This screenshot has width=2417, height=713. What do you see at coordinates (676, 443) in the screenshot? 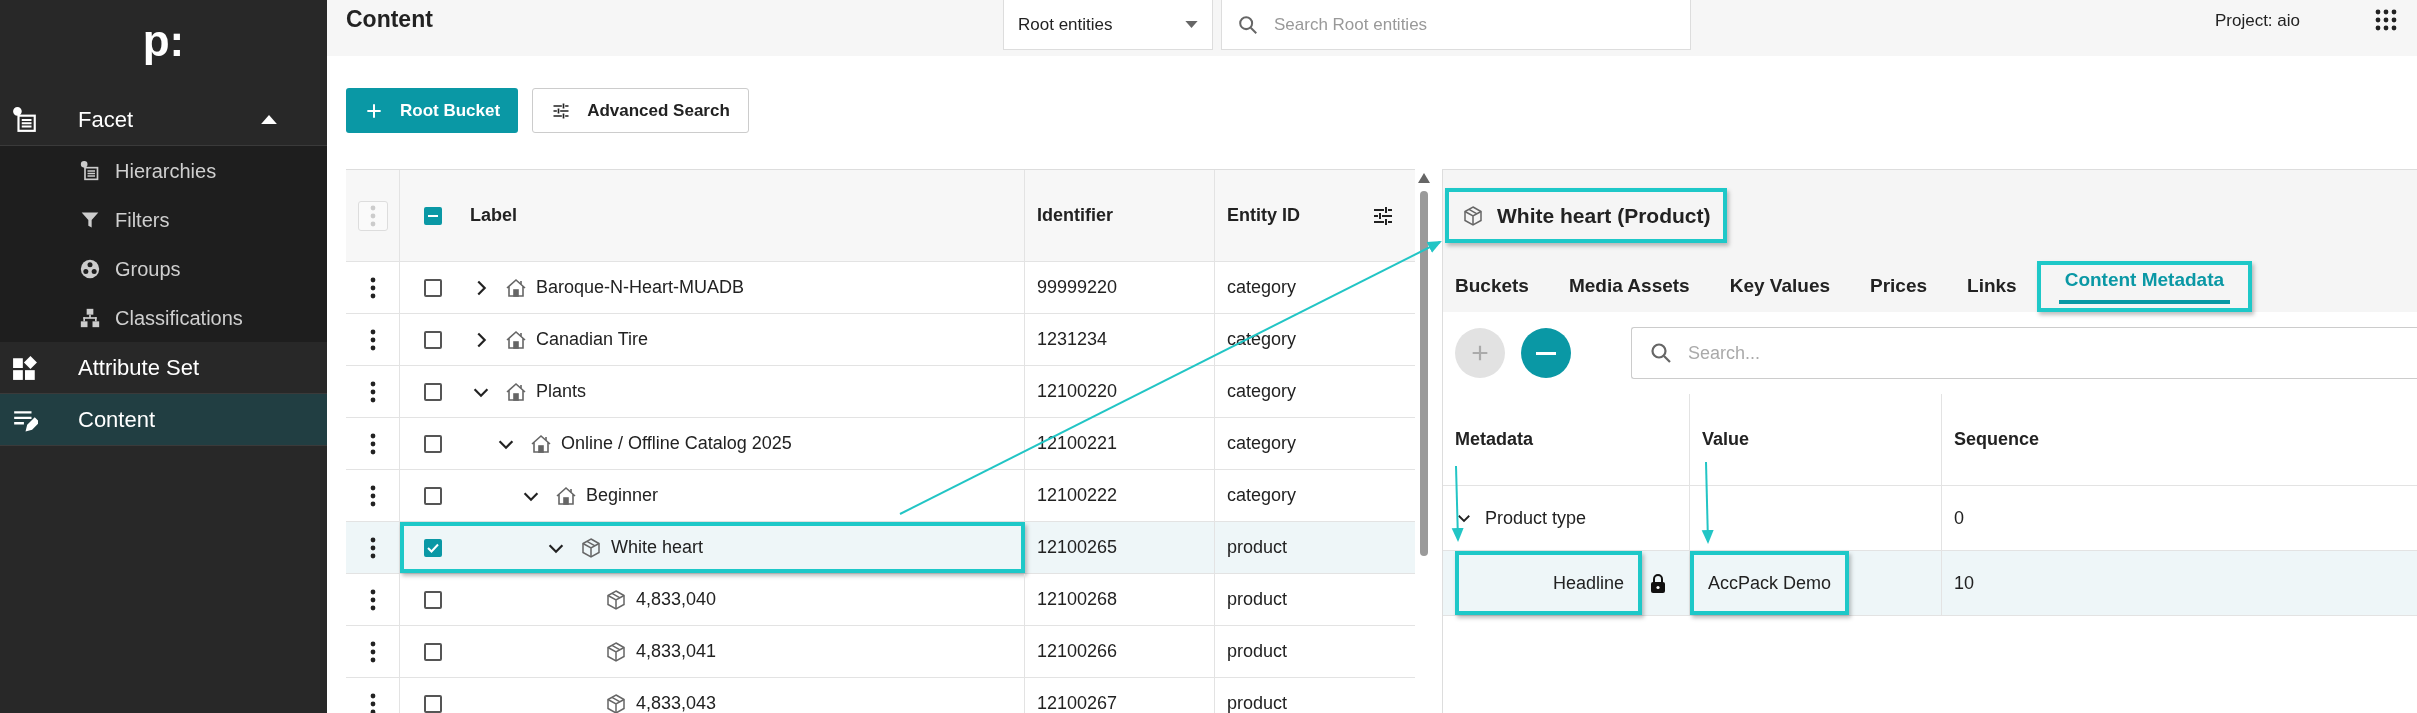
I see `tree-item-label: Online / Offline Catalog 2025` at bounding box center [676, 443].